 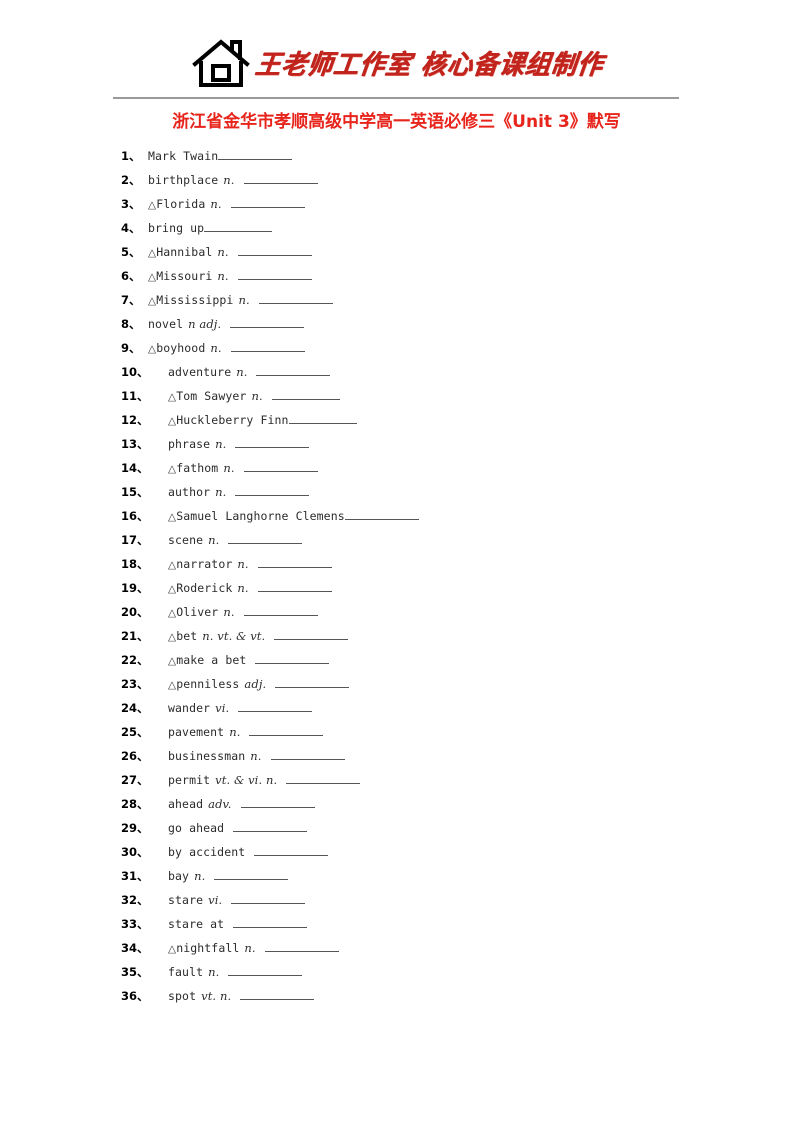 I want to click on vocabulary-word: bet, so click(x=187, y=636).